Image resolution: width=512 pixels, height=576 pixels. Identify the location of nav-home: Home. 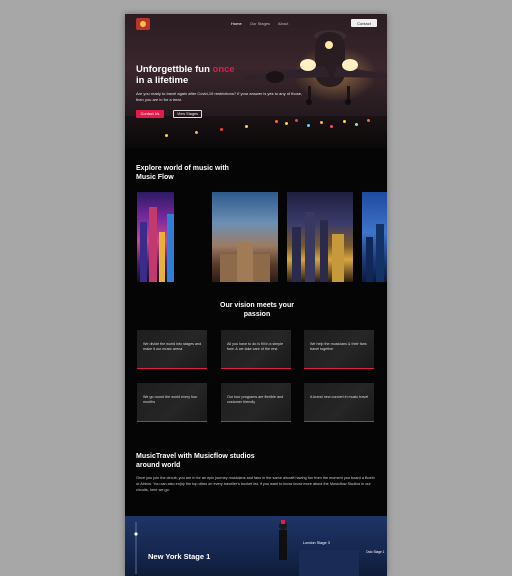
(236, 23).